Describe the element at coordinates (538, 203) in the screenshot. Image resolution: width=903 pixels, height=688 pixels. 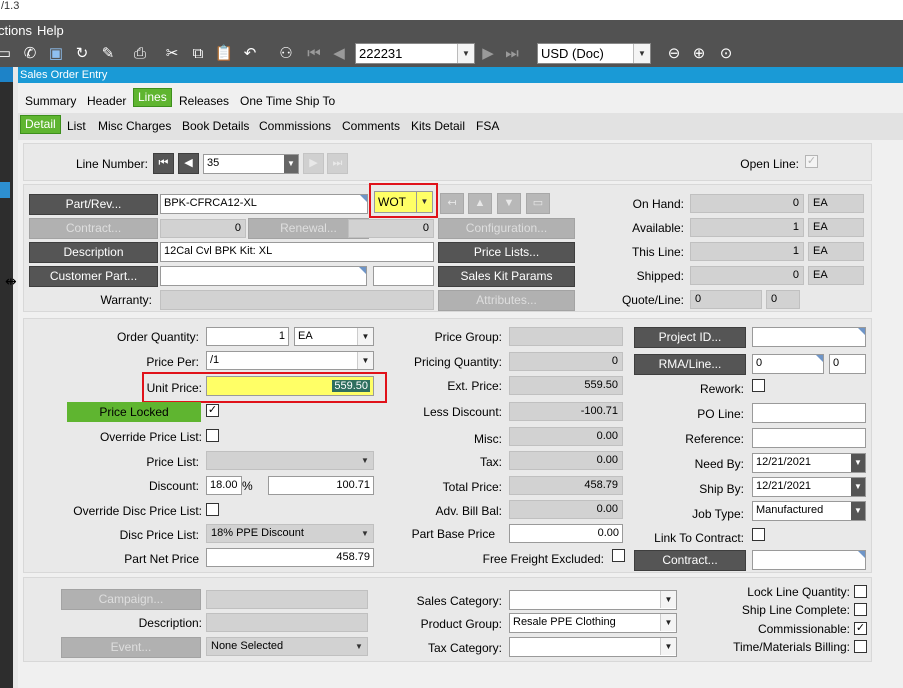
I see `part-image-icon: ▭` at that location.